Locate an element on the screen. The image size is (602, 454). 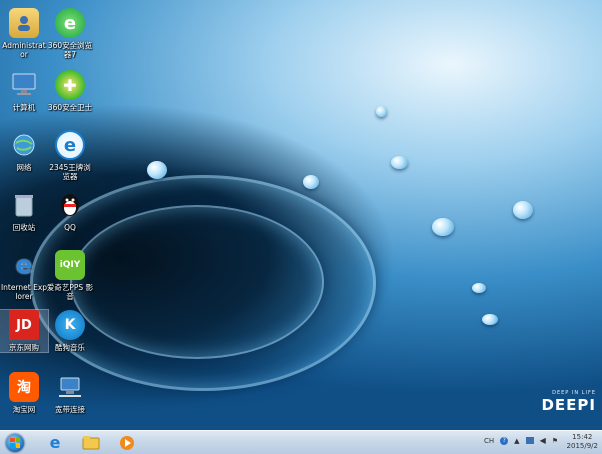
desktop-icon-internet-explorer: e Internet Explorer is located at coordinates (24, 275).